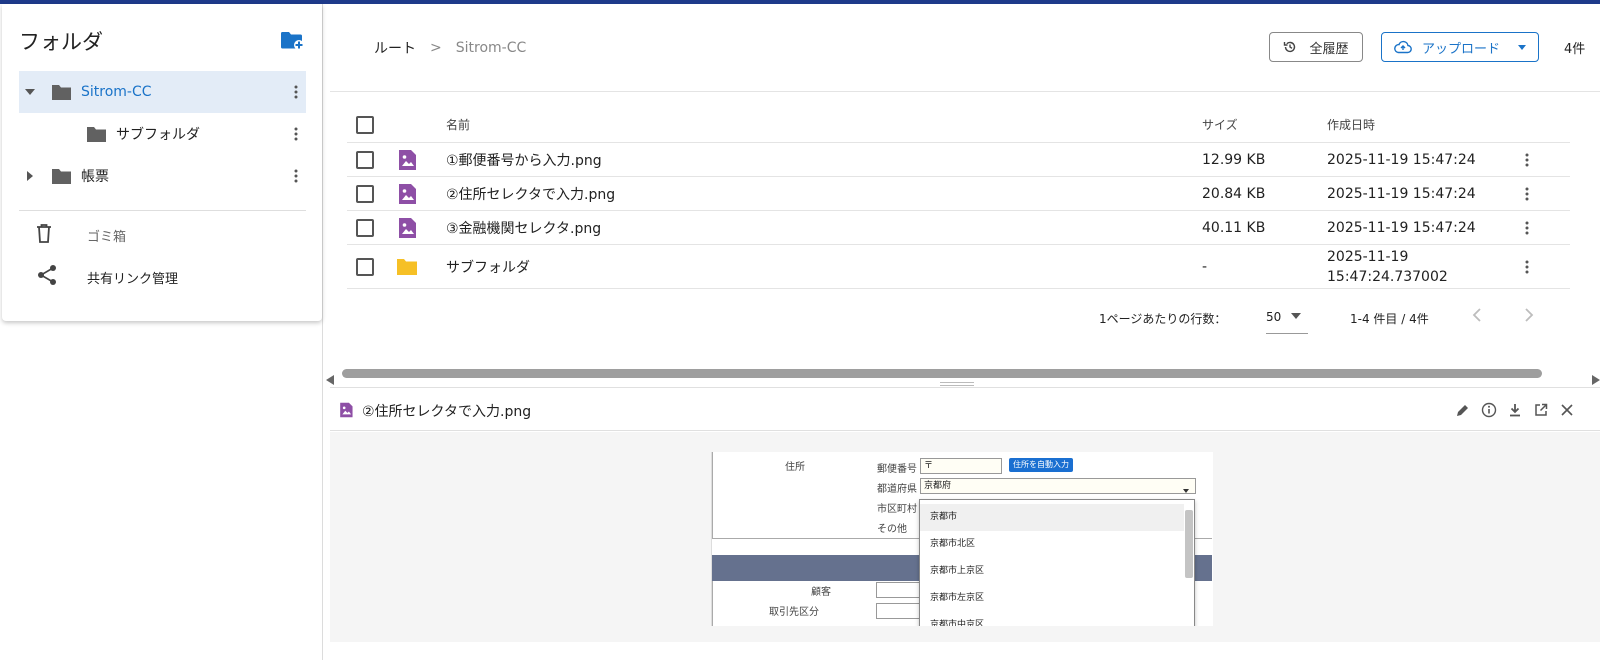 This screenshot has height=660, width=1600. What do you see at coordinates (1529, 316) in the screenshot?
I see `chevron-right-icon` at bounding box center [1529, 316].